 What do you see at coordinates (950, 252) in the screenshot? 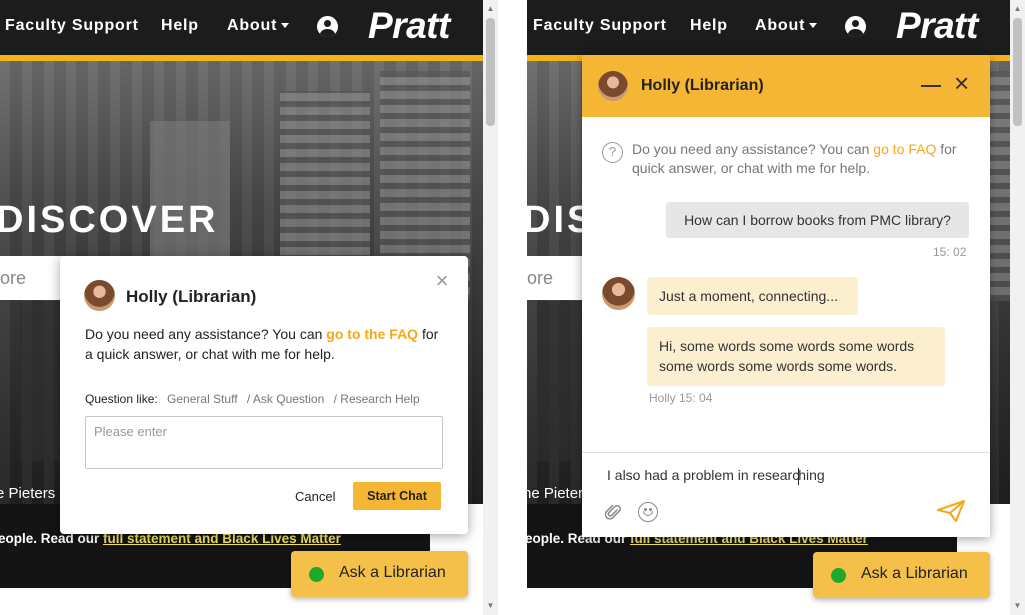
I see `user-message-time: 15: 02` at bounding box center [950, 252].